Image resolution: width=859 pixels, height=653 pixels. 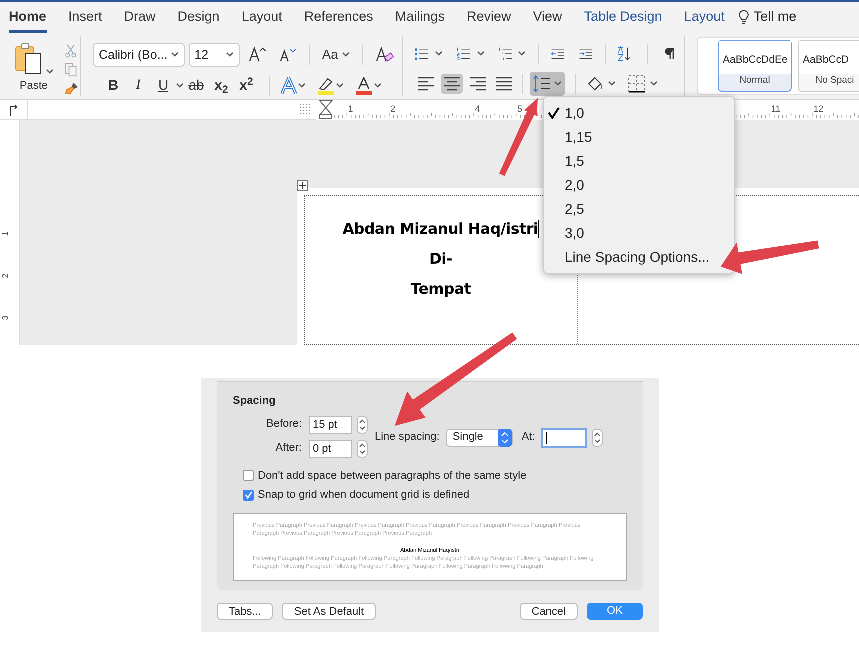 I want to click on ribbon-tab: Insert, so click(x=85, y=17).